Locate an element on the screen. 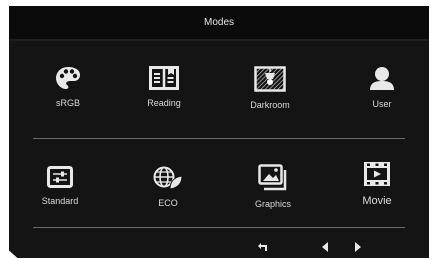 This screenshot has height=259, width=438. mode-eco: ECO is located at coordinates (168, 187).